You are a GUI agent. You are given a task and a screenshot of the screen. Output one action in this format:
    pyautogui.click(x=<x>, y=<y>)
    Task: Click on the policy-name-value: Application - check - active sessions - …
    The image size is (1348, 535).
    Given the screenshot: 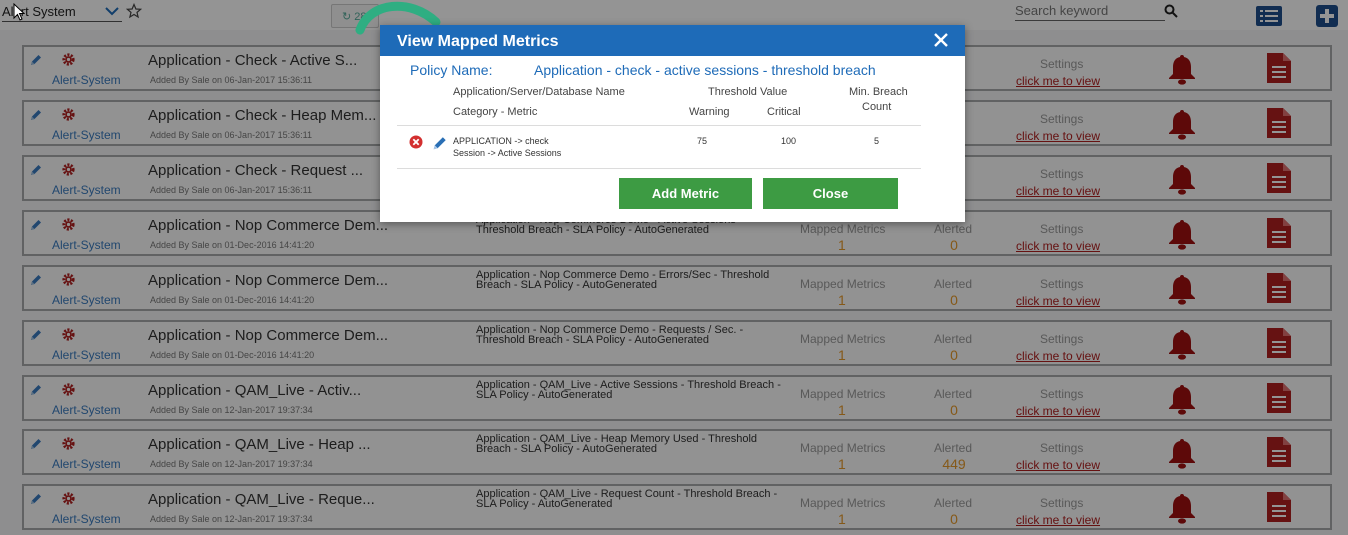 What is the action you would take?
    pyautogui.click(x=705, y=70)
    